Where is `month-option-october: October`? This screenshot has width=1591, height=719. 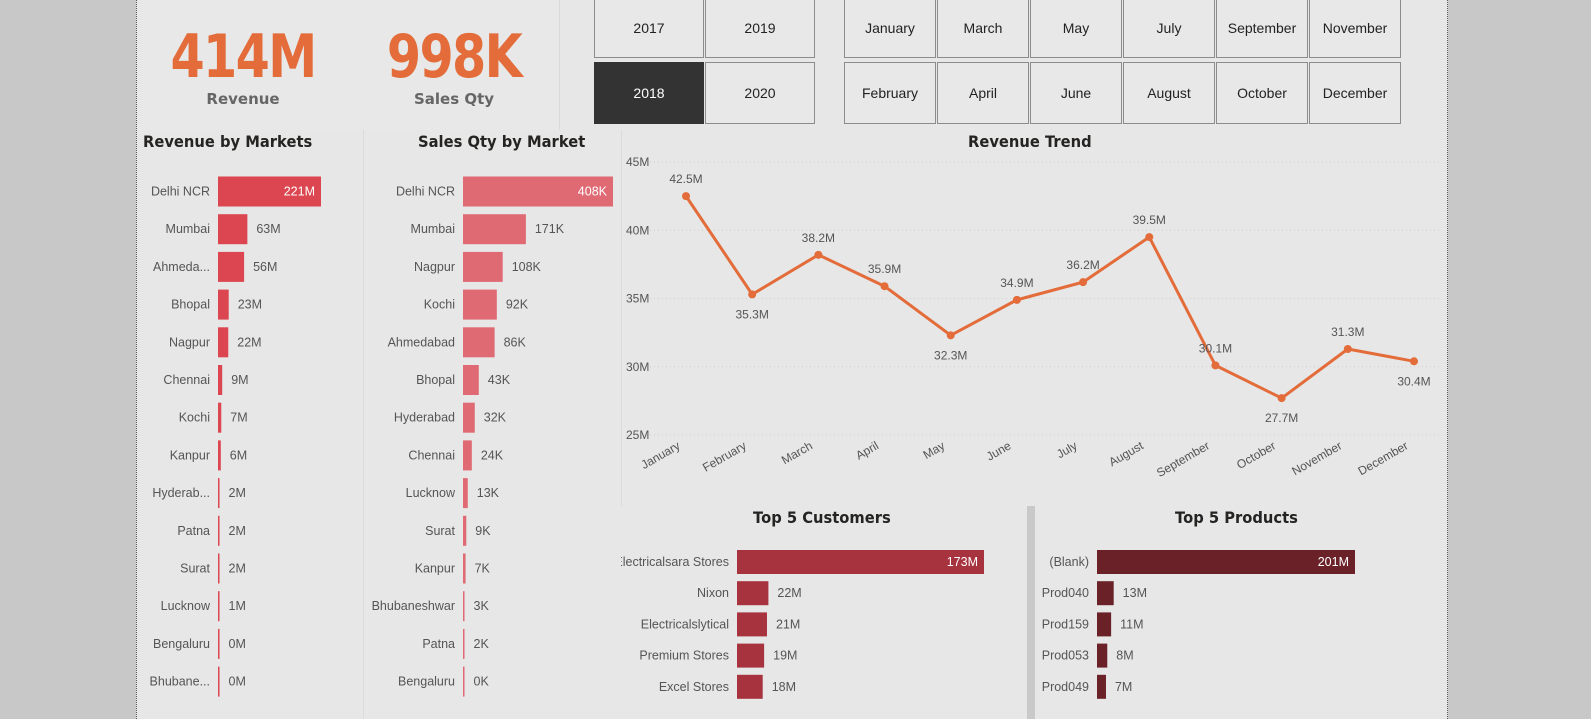
month-option-october: October is located at coordinates (1262, 93).